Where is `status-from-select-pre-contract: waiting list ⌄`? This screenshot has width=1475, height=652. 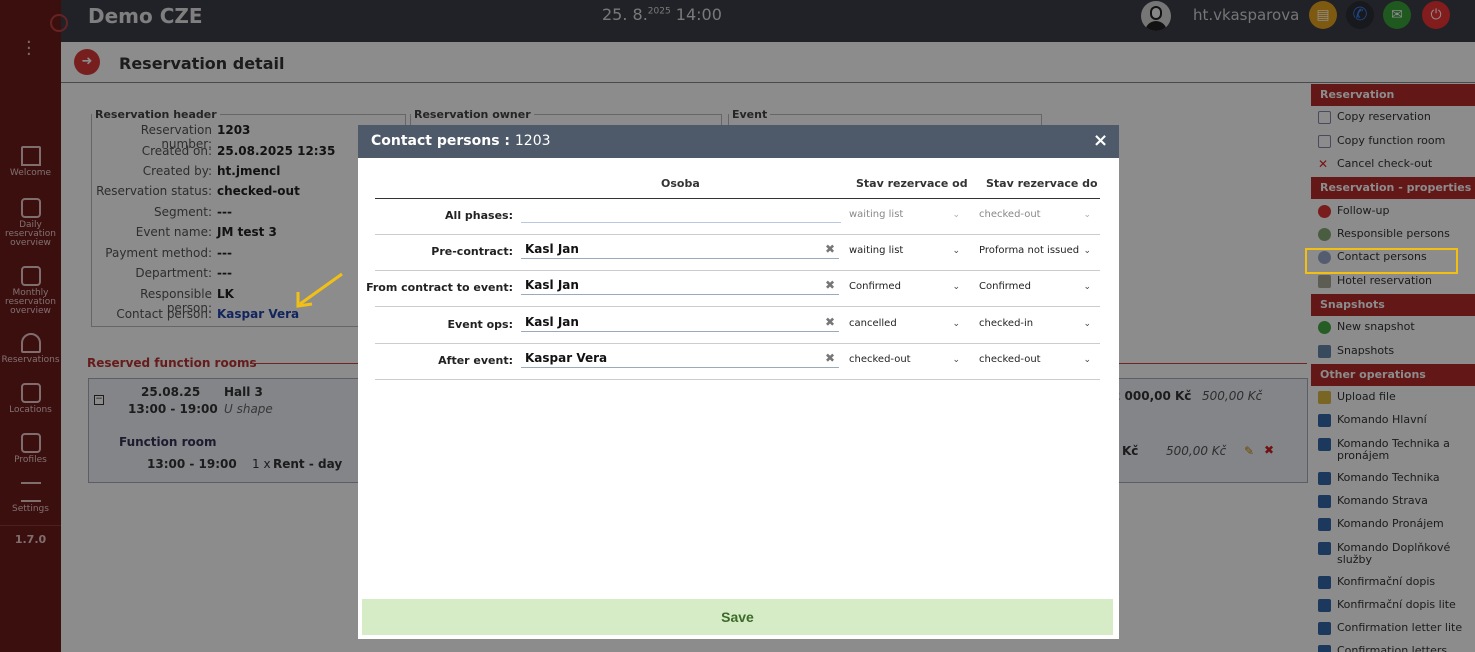
status-from-select-pre-contract: waiting list ⌄ is located at coordinates (904, 251).